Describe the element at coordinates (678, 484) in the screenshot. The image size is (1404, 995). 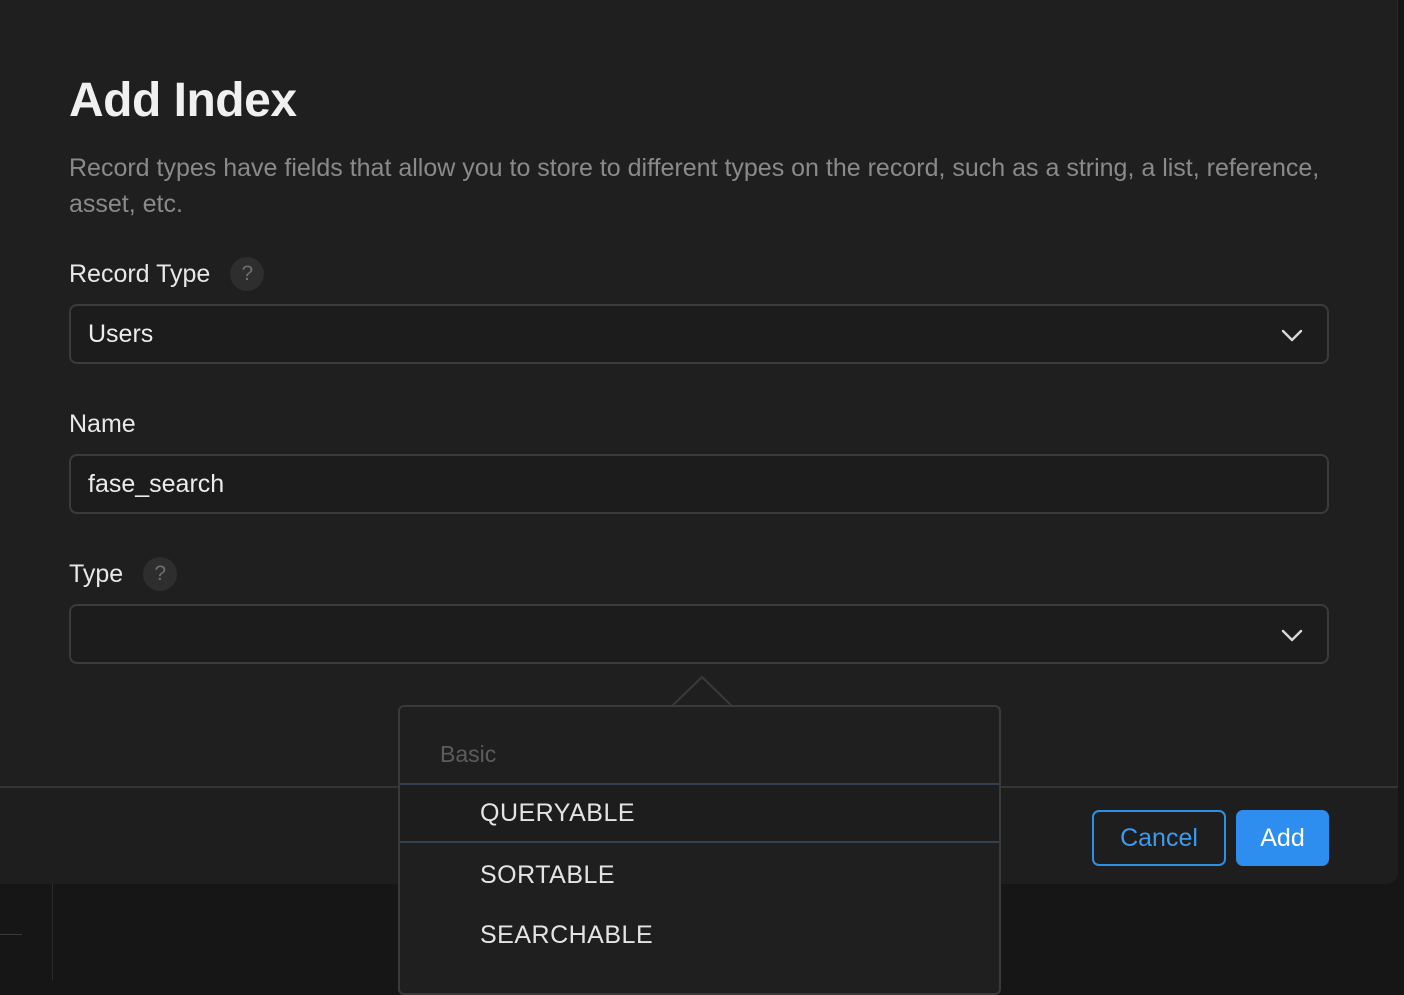
I see `name-input` at that location.